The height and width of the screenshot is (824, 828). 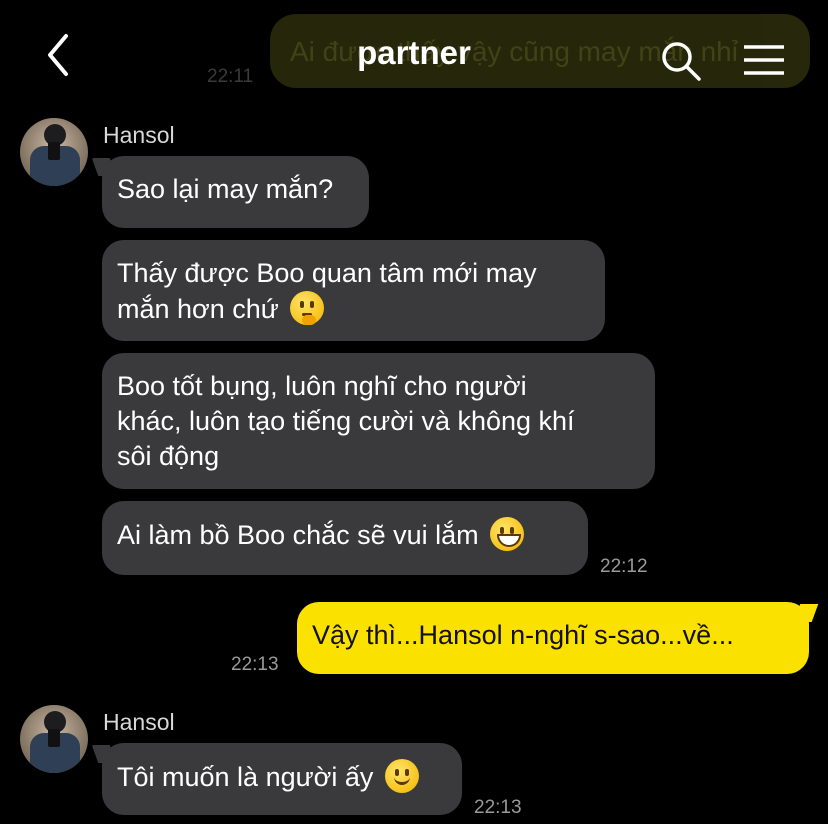 I want to click on message-text: Sao lại may mắn?, so click(x=225, y=189).